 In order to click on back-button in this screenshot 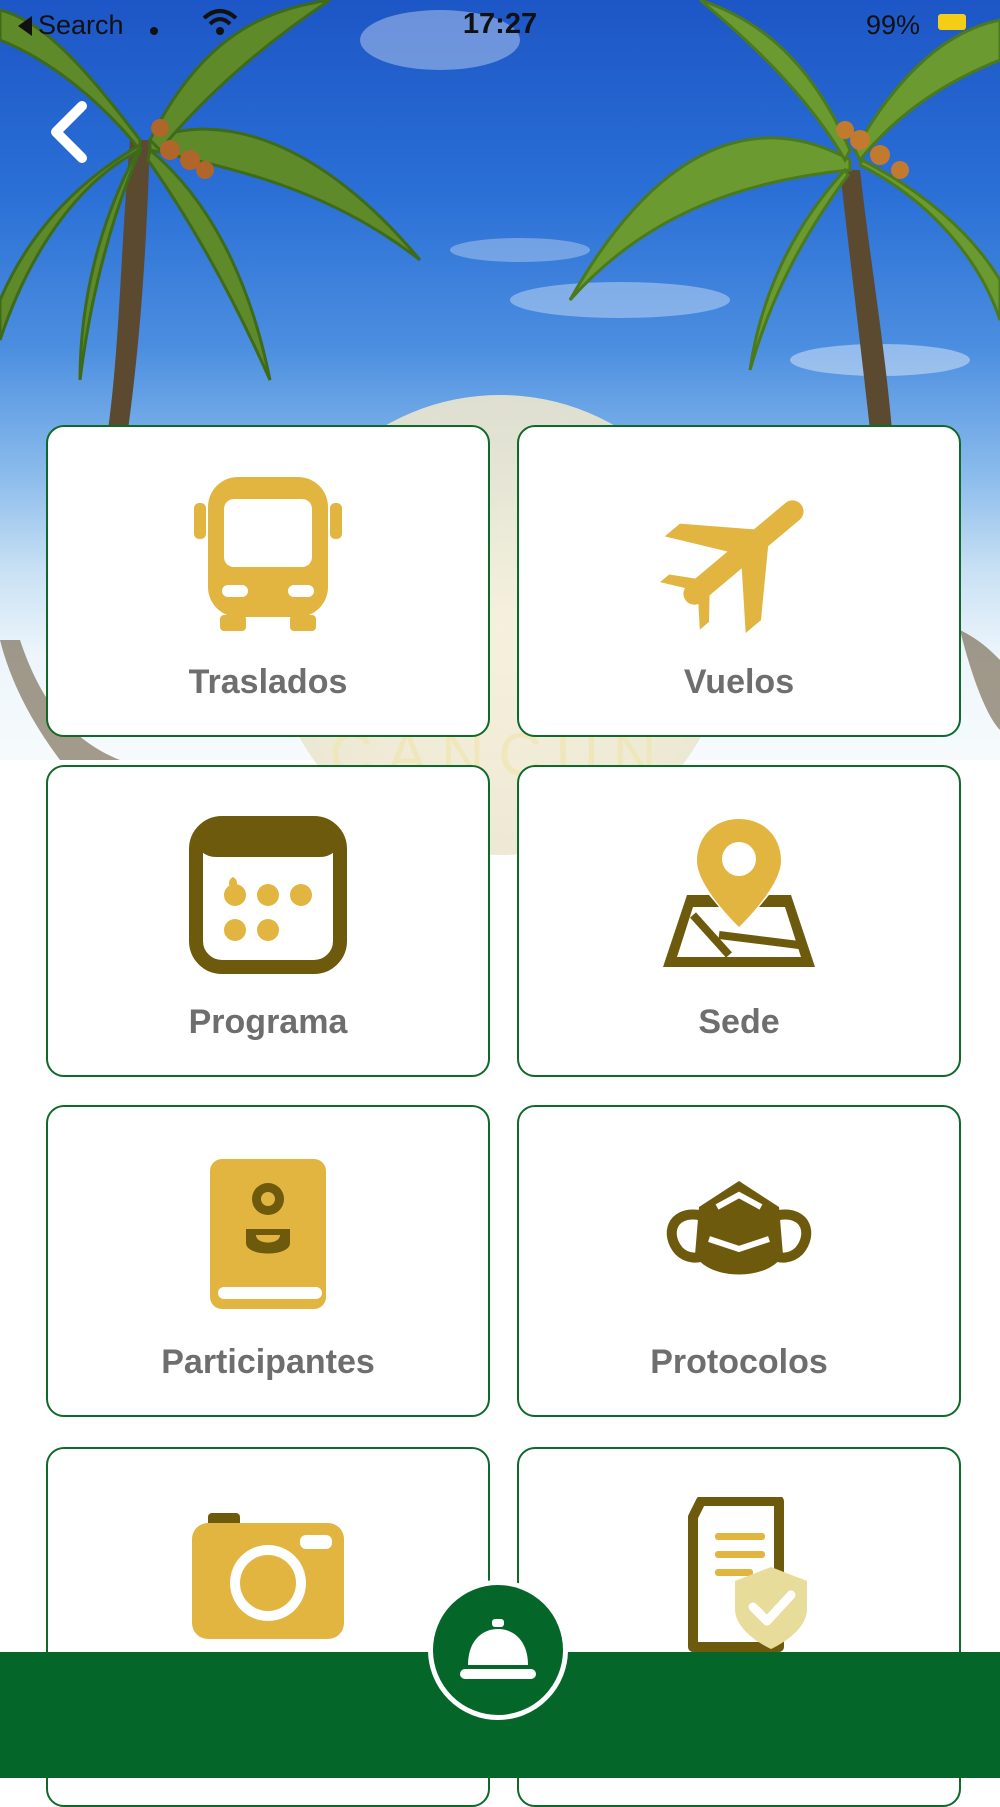, I will do `click(69, 132)`.